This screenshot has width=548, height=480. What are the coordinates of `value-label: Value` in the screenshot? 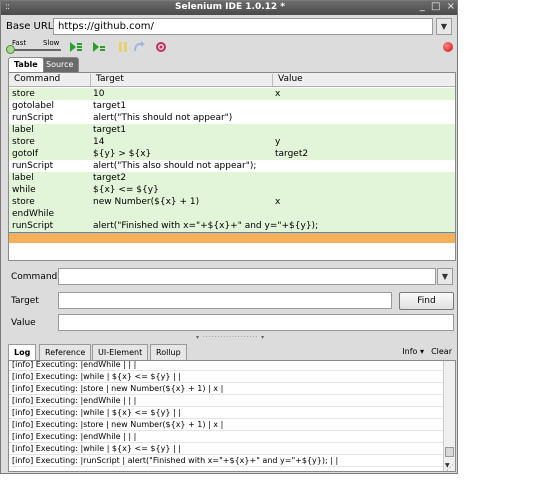 It's located at (23, 323).